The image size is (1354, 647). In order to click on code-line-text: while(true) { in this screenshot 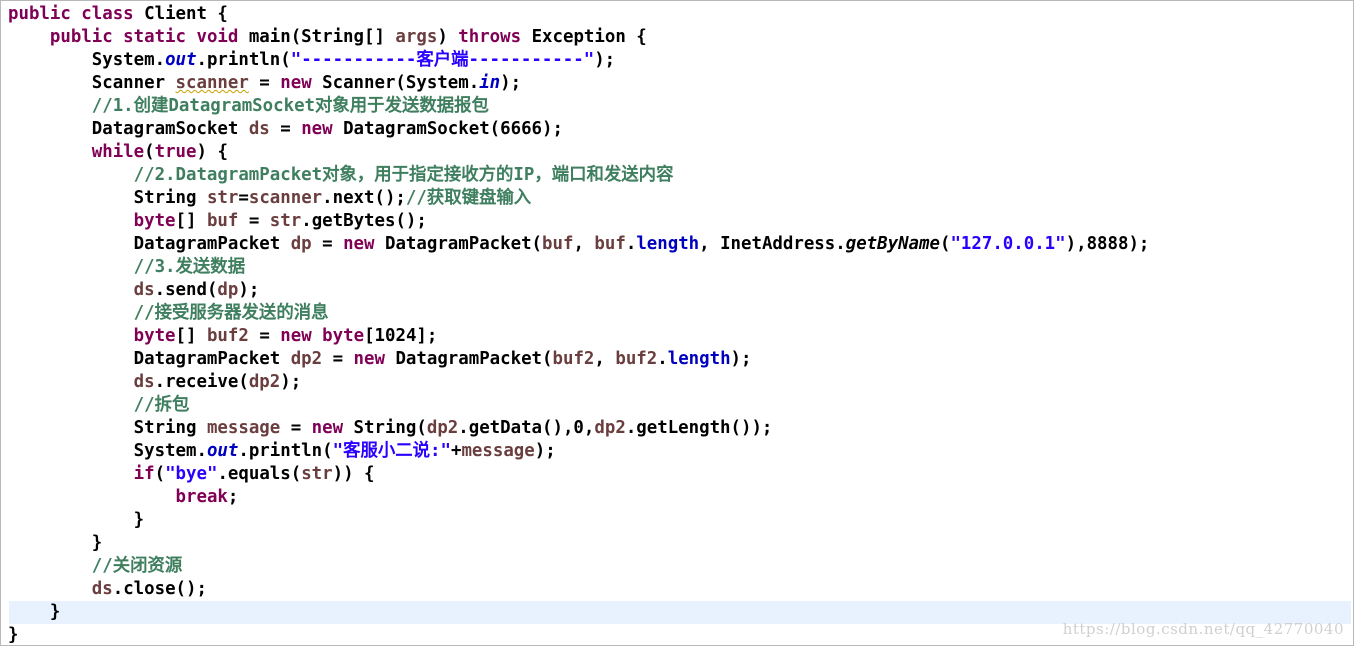, I will do `click(118, 152)`.